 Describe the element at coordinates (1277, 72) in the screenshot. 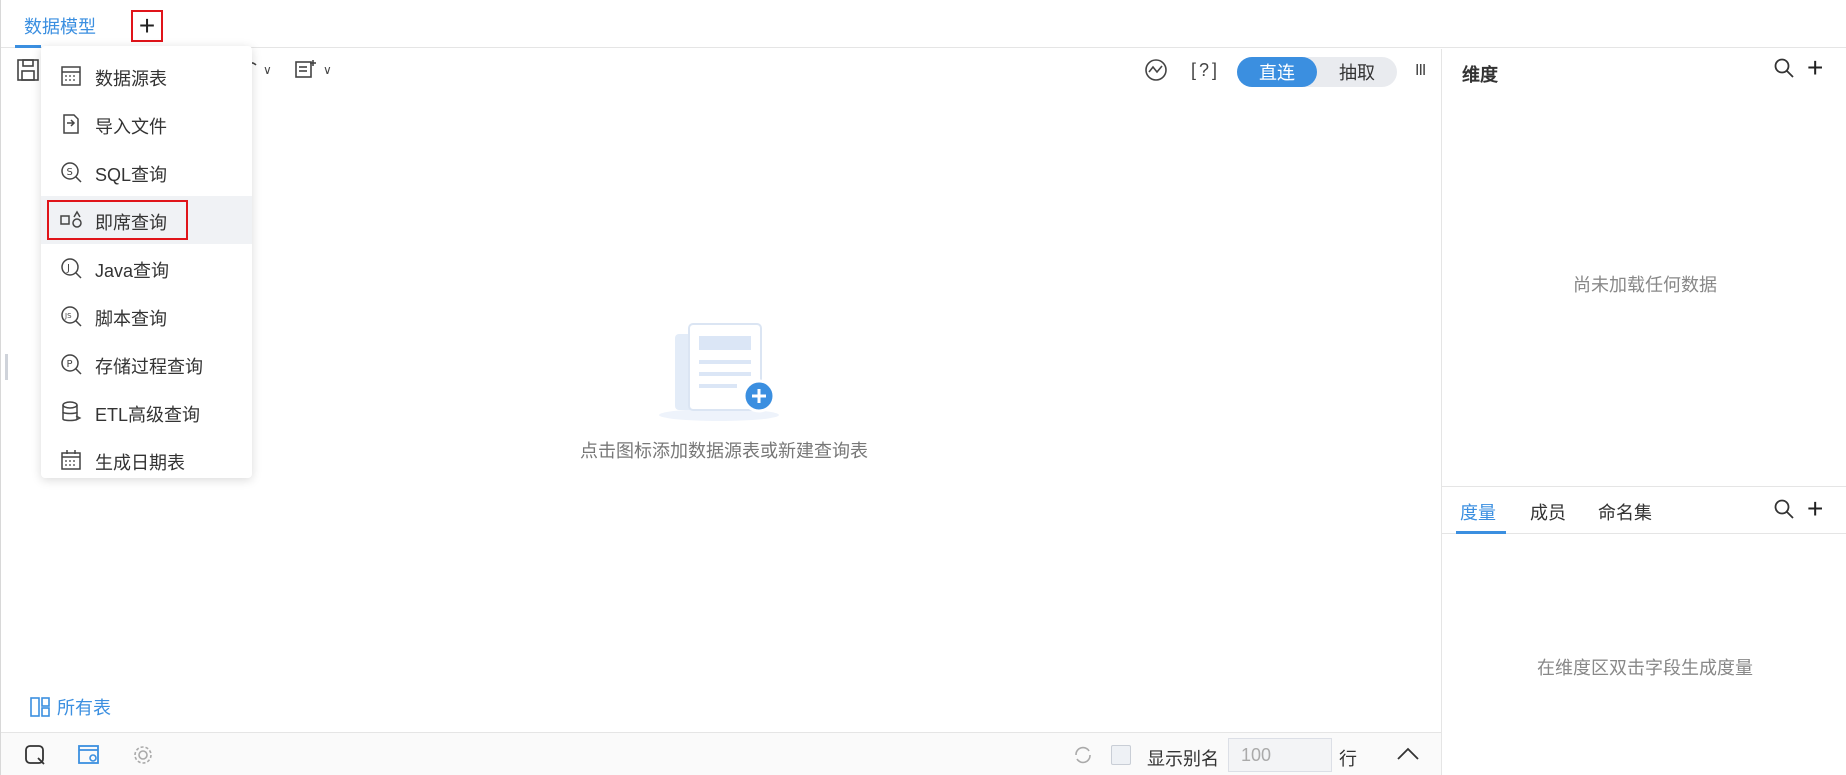

I see `mode-direct-button: 直连` at that location.